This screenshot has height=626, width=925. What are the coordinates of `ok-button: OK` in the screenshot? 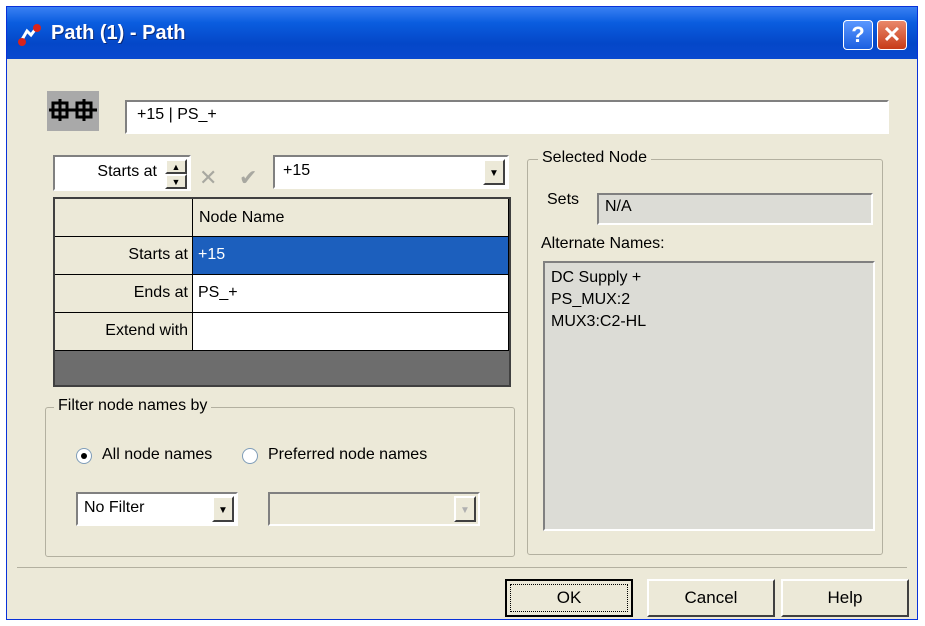 It's located at (569, 598).